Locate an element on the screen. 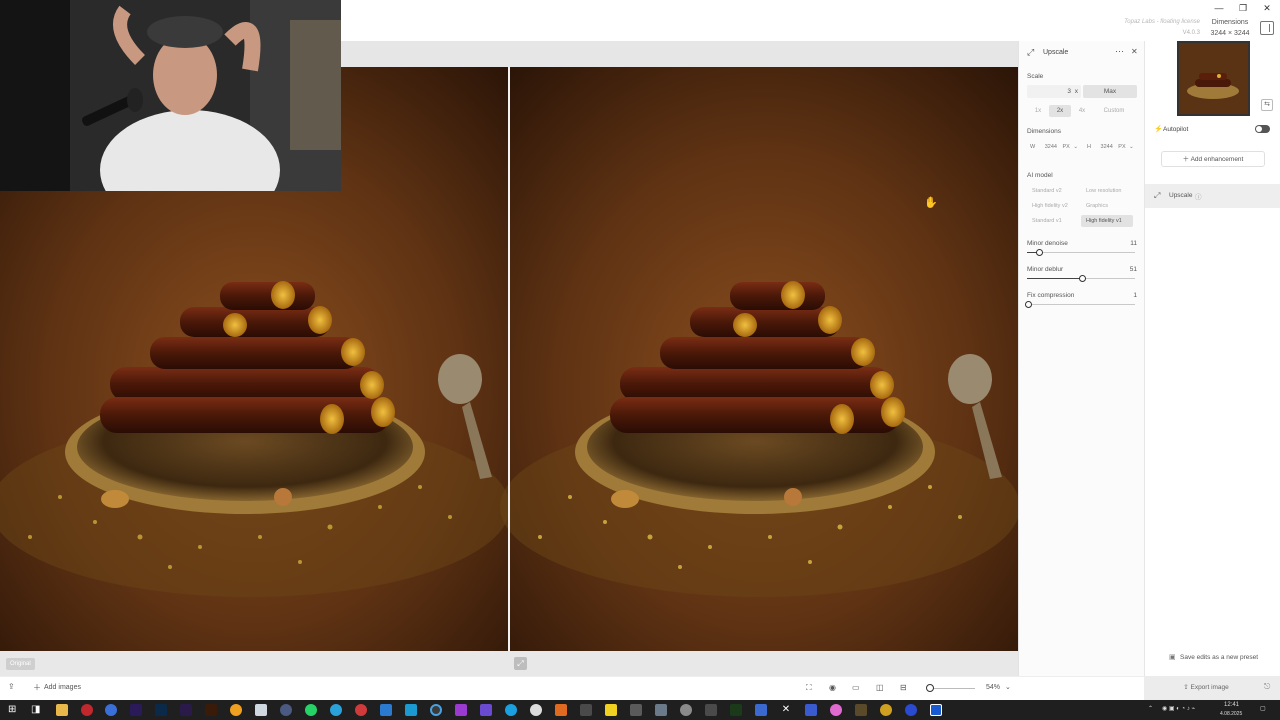 The height and width of the screenshot is (720, 1280). add-enhancement-button: ＋ Add enhancement is located at coordinates (1213, 159).